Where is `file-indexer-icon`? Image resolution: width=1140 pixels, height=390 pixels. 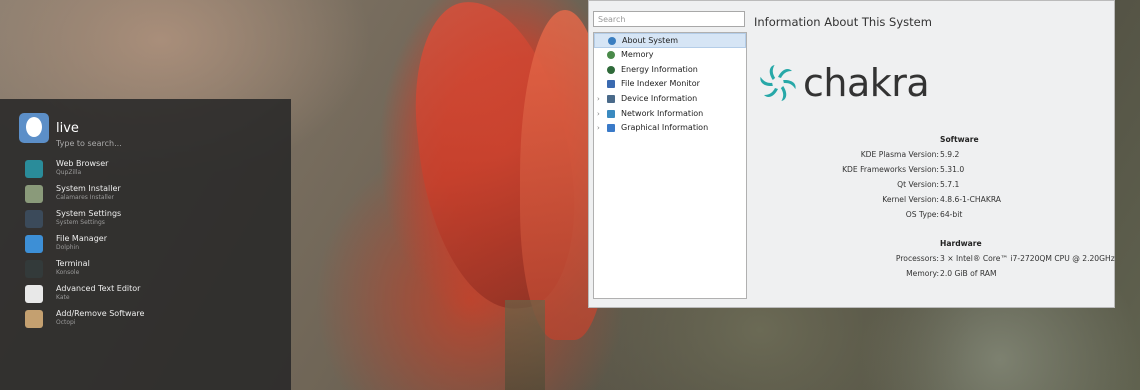 file-indexer-icon is located at coordinates (611, 84).